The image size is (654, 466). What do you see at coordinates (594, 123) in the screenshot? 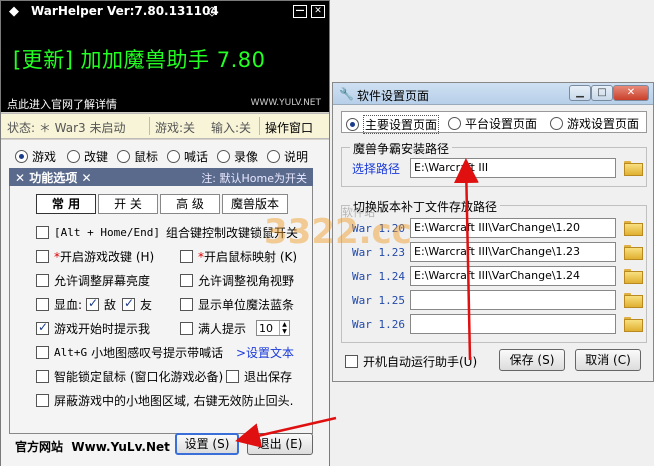
I see `tab-game-settings: 游戏设置页面` at bounding box center [594, 123].